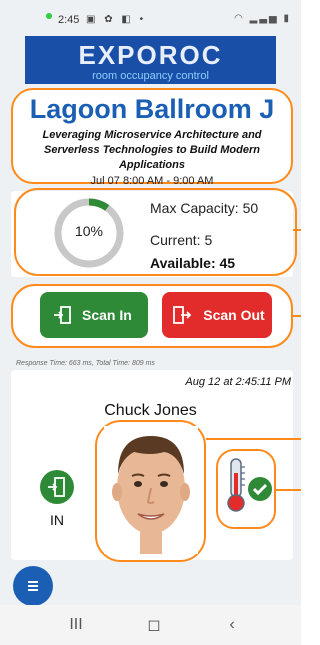  What do you see at coordinates (260, 489) in the screenshot?
I see `check-icon` at bounding box center [260, 489].